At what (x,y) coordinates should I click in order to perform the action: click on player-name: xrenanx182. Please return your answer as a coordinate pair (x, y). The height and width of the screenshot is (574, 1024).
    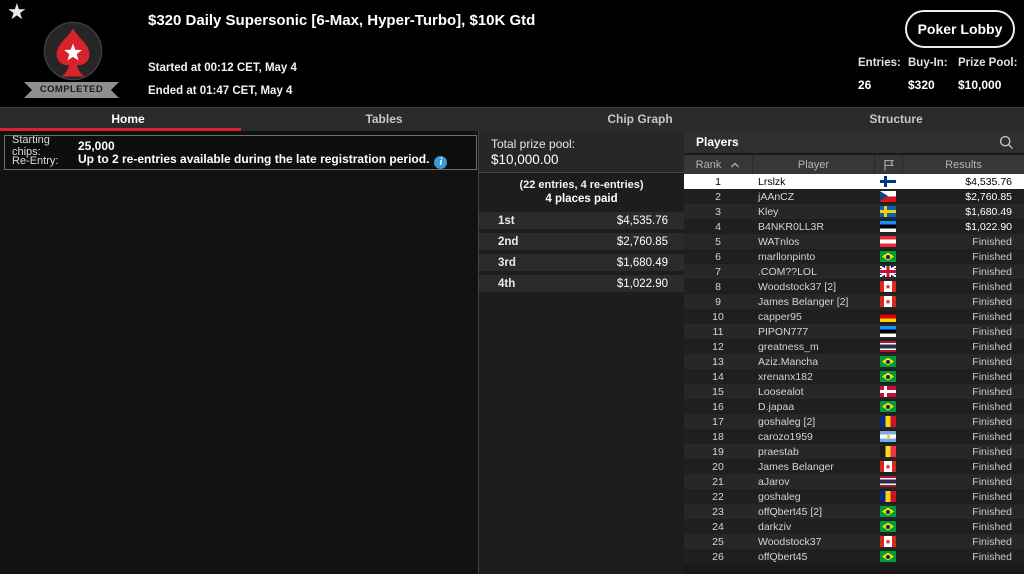
    Looking at the image, I should click on (785, 376).